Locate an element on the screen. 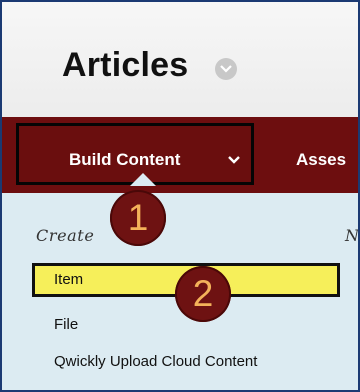 This screenshot has width=360, height=392. step-1-callout: 1 is located at coordinates (138, 218).